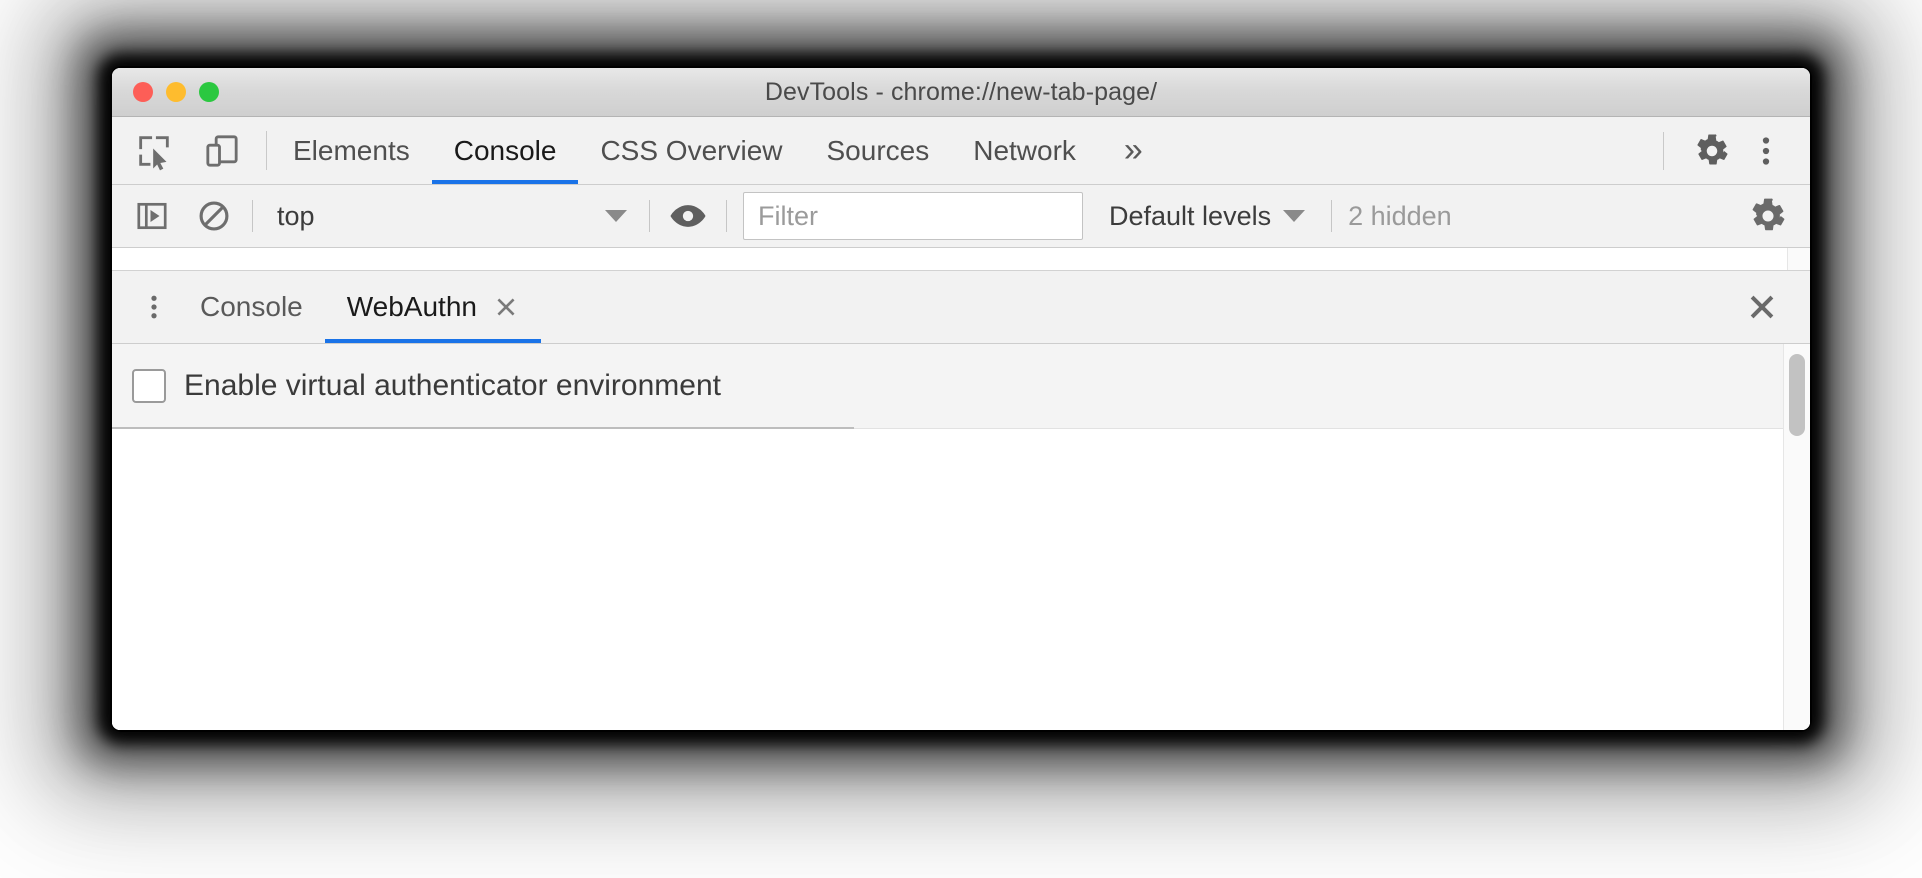 The image size is (1922, 878). I want to click on console-scroll-gutter, so click(1798, 259).